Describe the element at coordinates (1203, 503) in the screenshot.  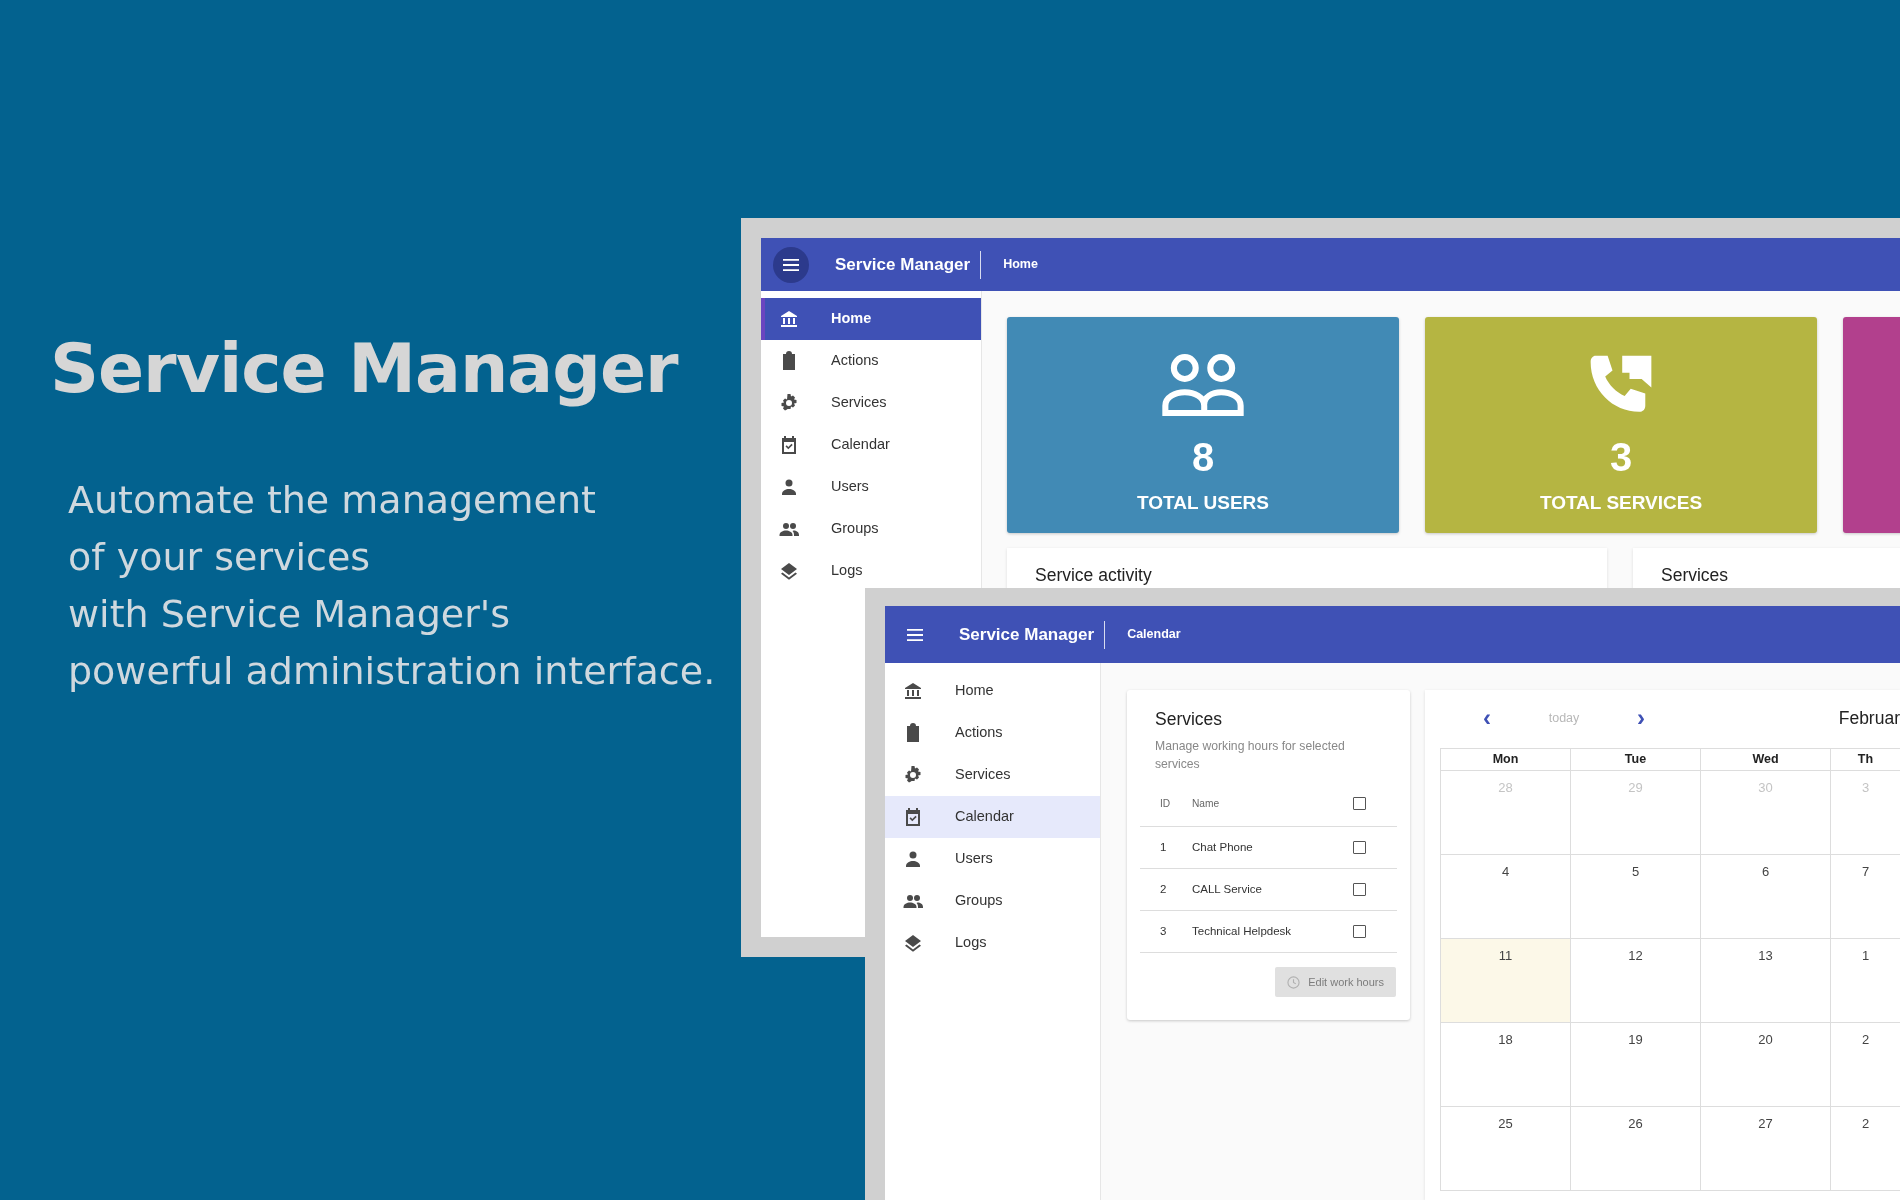
I see `stat-label: TOTAL USERS` at that location.